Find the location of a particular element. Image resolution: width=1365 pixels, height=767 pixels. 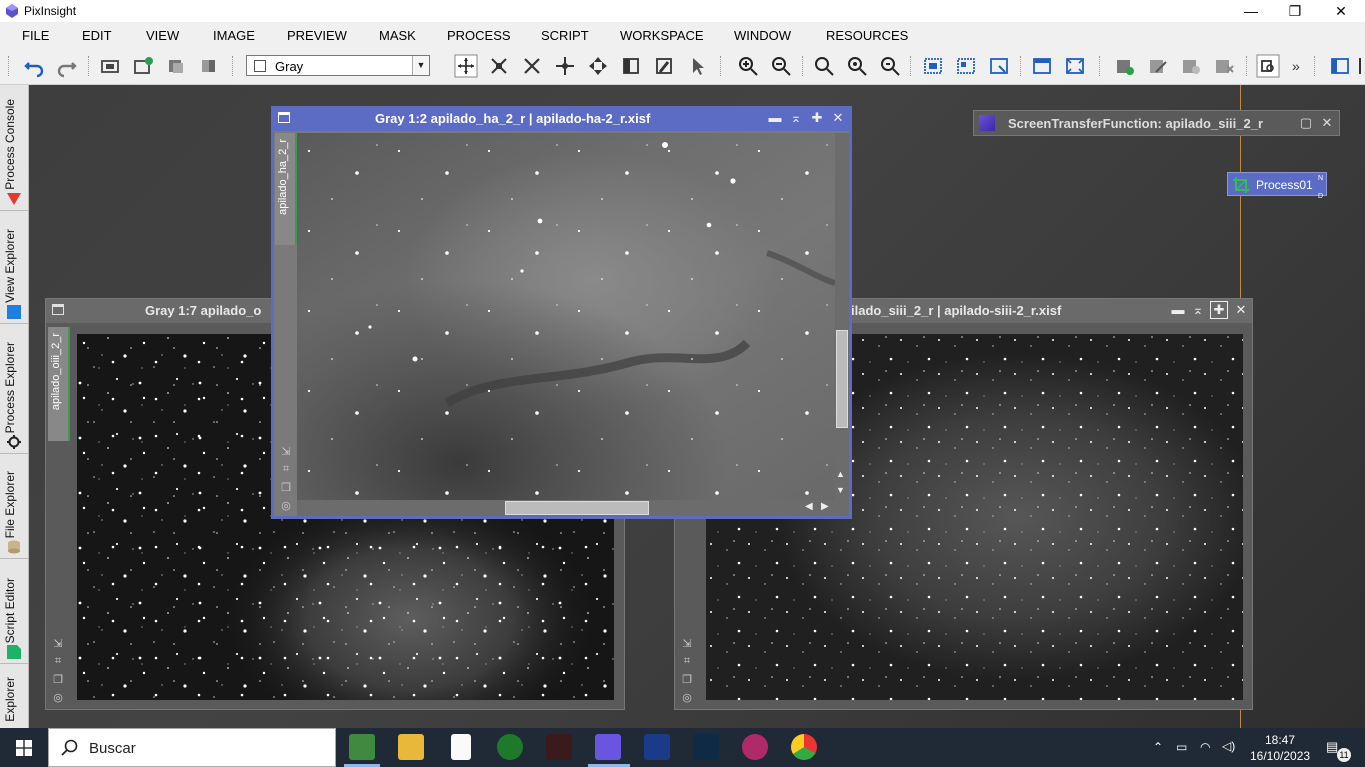

menu-process: PROCESS is located at coordinates (479, 35).